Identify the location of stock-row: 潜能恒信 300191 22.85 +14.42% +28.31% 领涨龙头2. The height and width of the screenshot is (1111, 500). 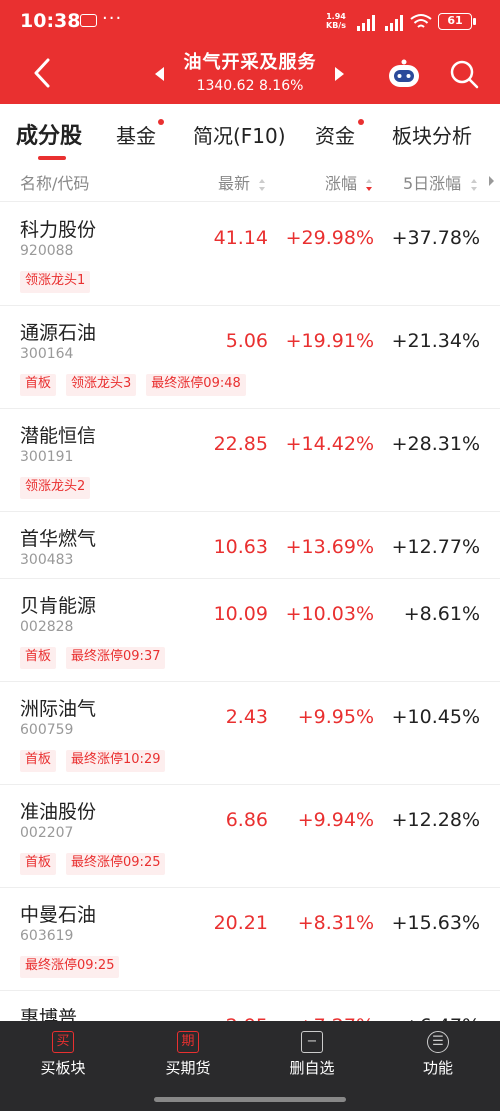
(250, 460).